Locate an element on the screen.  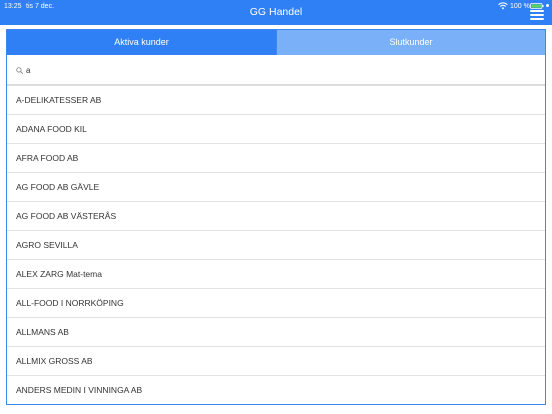
list-item: AG FOOD AB VÄSTERÅS is located at coordinates (276, 216).